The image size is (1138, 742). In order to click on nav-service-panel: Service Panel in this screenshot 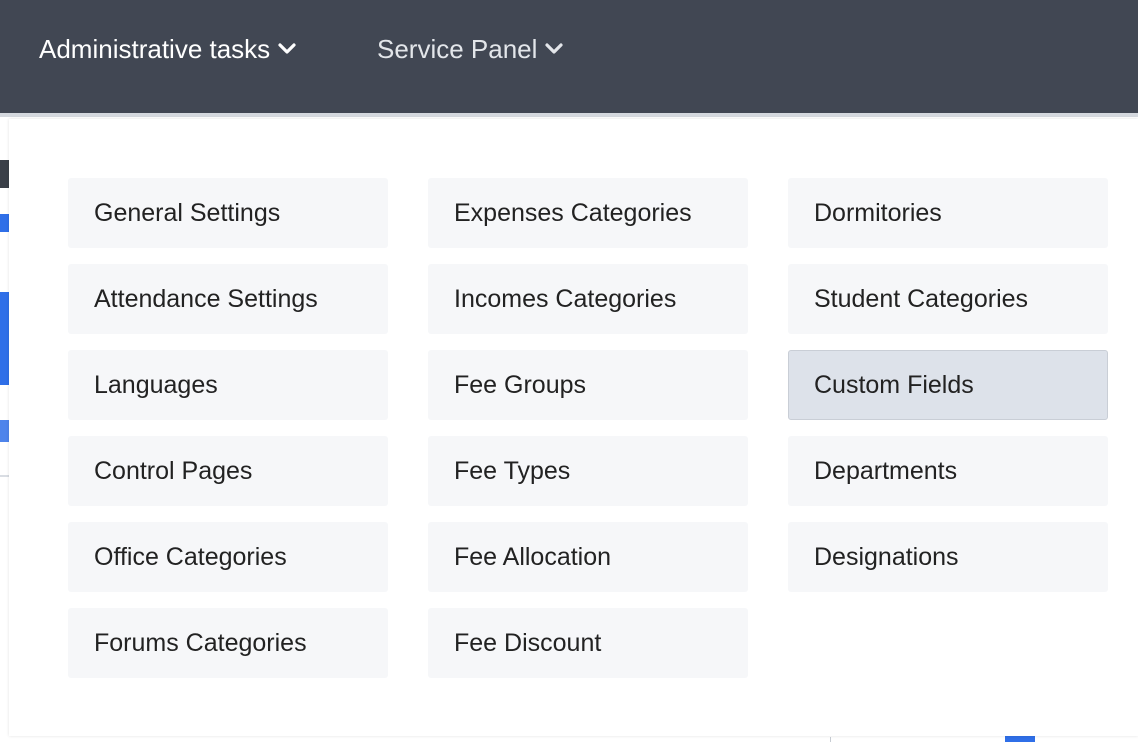, I will do `click(470, 49)`.